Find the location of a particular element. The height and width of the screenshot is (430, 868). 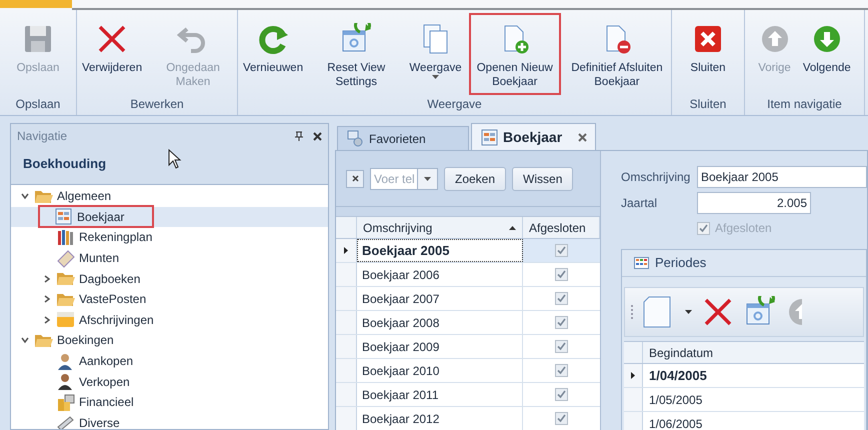

tree-item: Boekjaar is located at coordinates (169, 217).